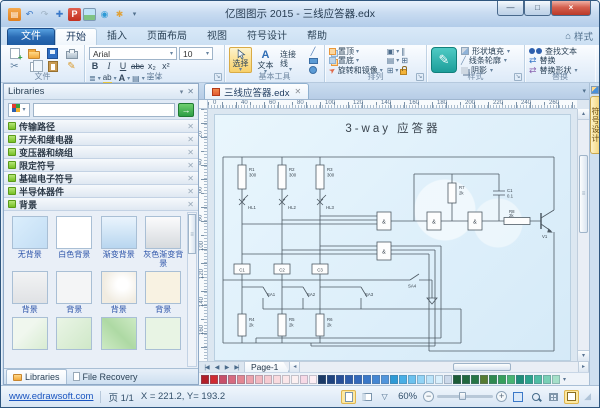 The width and height of the screenshot is (600, 408). What do you see at coordinates (190, 91) in the screenshot?
I see `panel-close-icon: ✕` at bounding box center [190, 91].